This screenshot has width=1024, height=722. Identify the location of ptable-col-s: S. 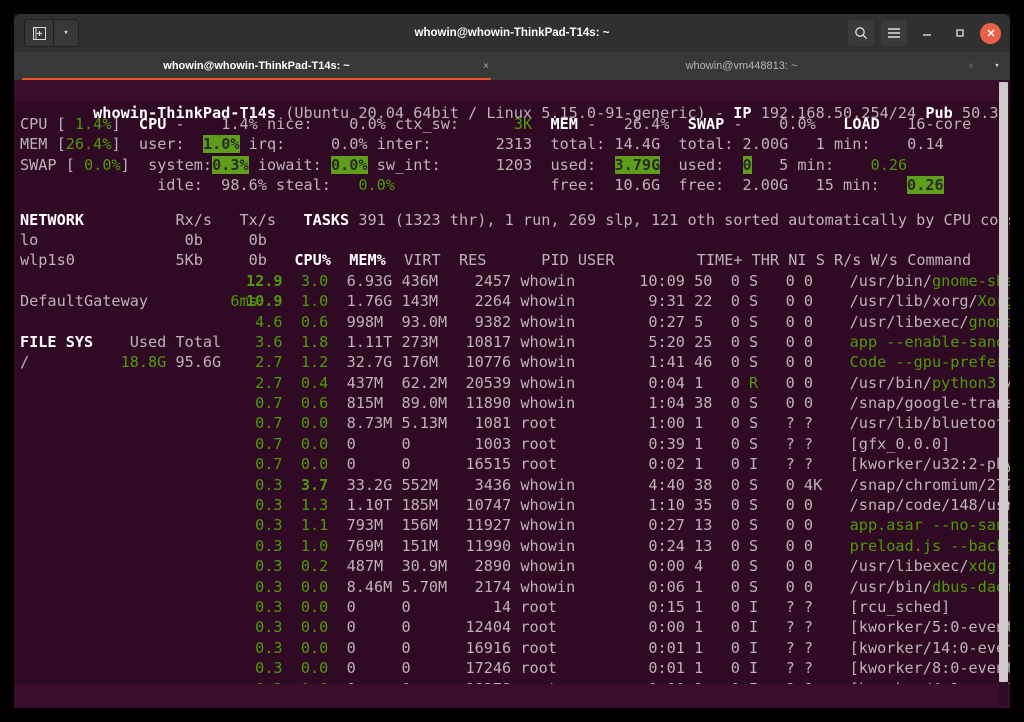
(820, 260).